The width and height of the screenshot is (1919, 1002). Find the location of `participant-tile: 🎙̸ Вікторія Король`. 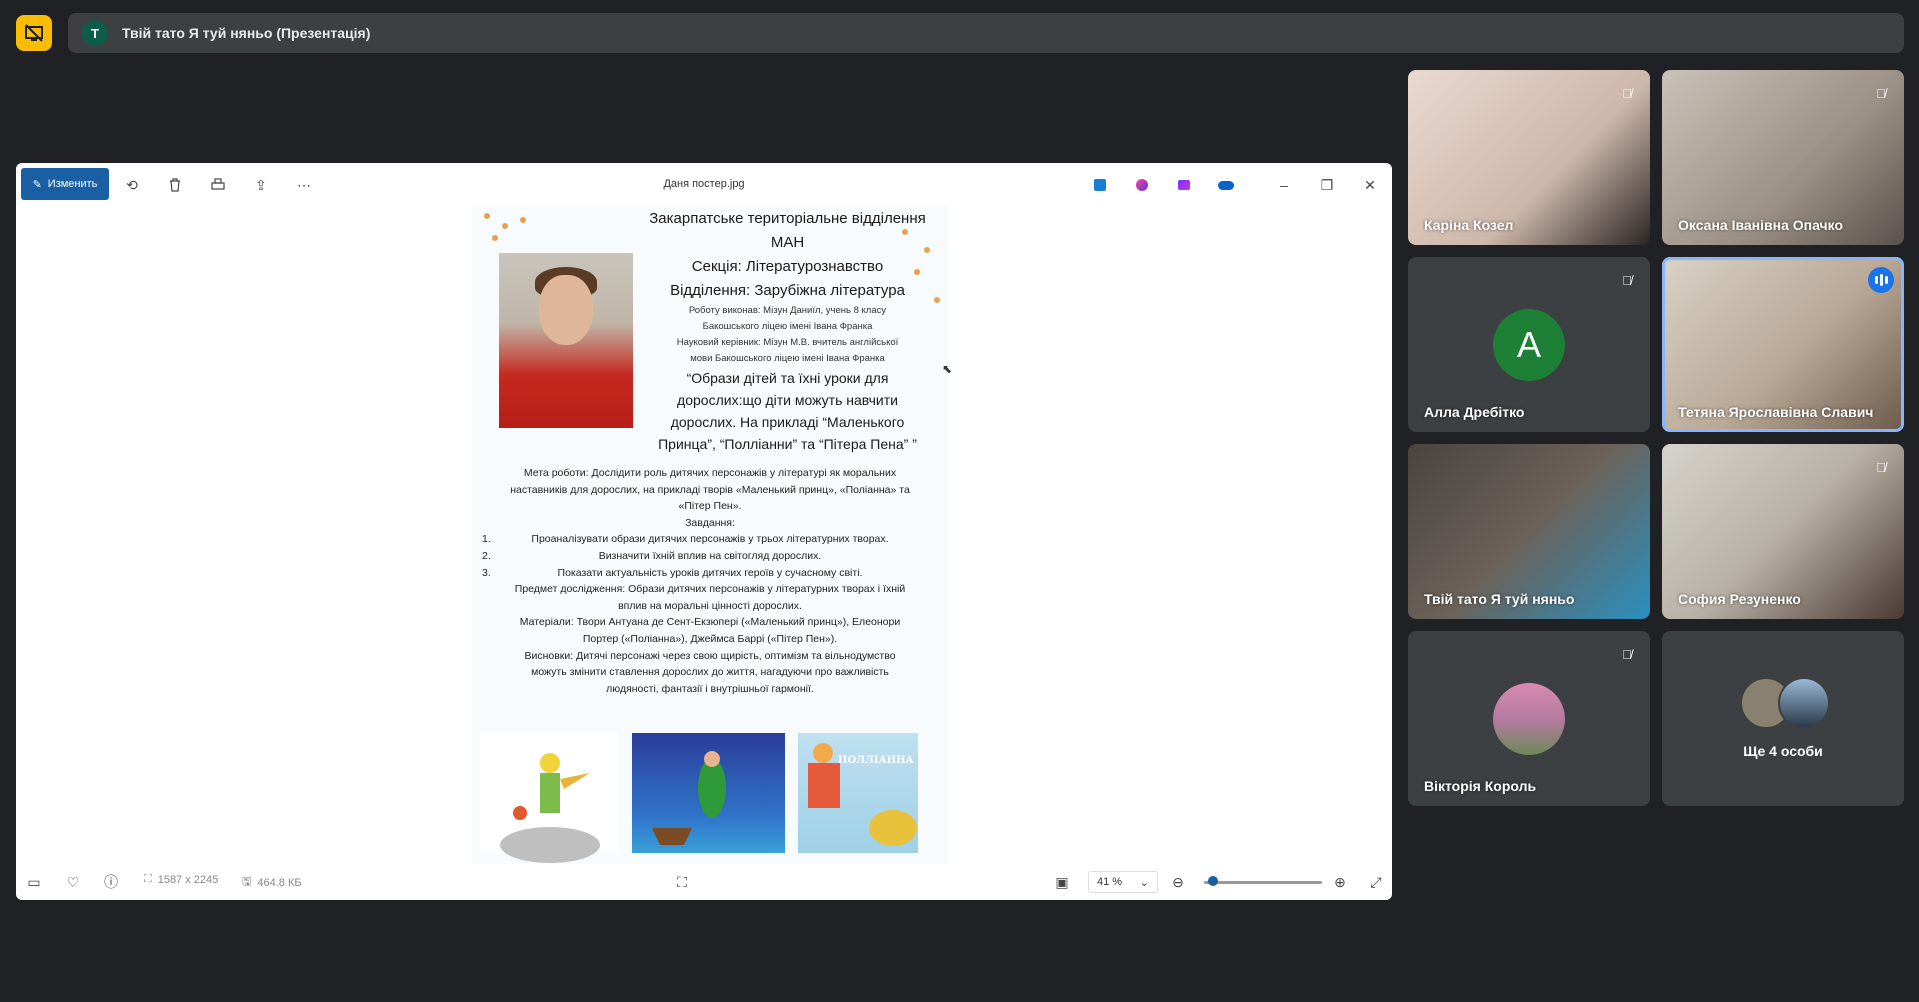

participant-tile: 🎙̸ Вікторія Король is located at coordinates (1529, 718).